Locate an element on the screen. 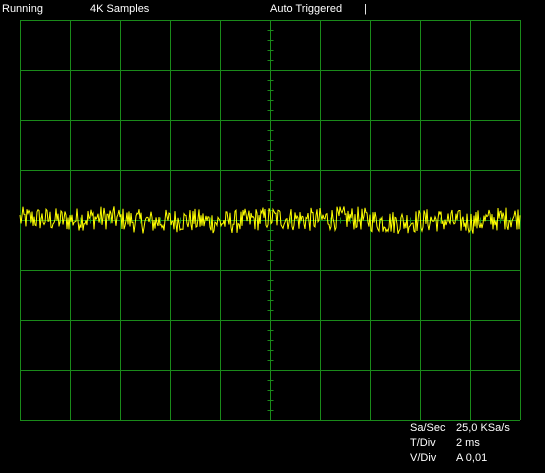  volt-div-readout: V/Div A 0,01 is located at coordinates (475, 458).